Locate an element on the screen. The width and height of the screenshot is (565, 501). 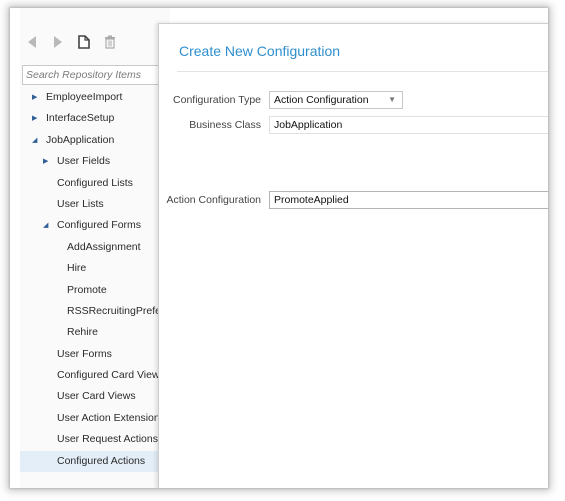
action-configuration-value: PromoteApplied is located at coordinates (311, 200).